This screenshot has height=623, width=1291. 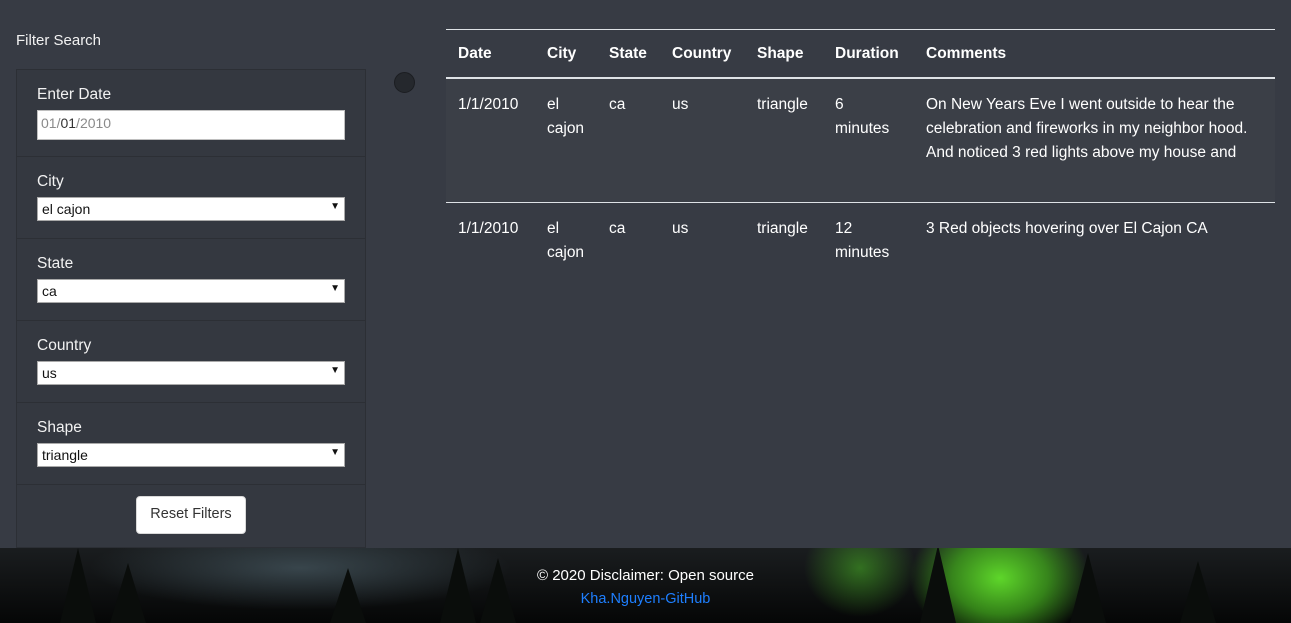 What do you see at coordinates (628, 54) in the screenshot?
I see `header-state: State` at bounding box center [628, 54].